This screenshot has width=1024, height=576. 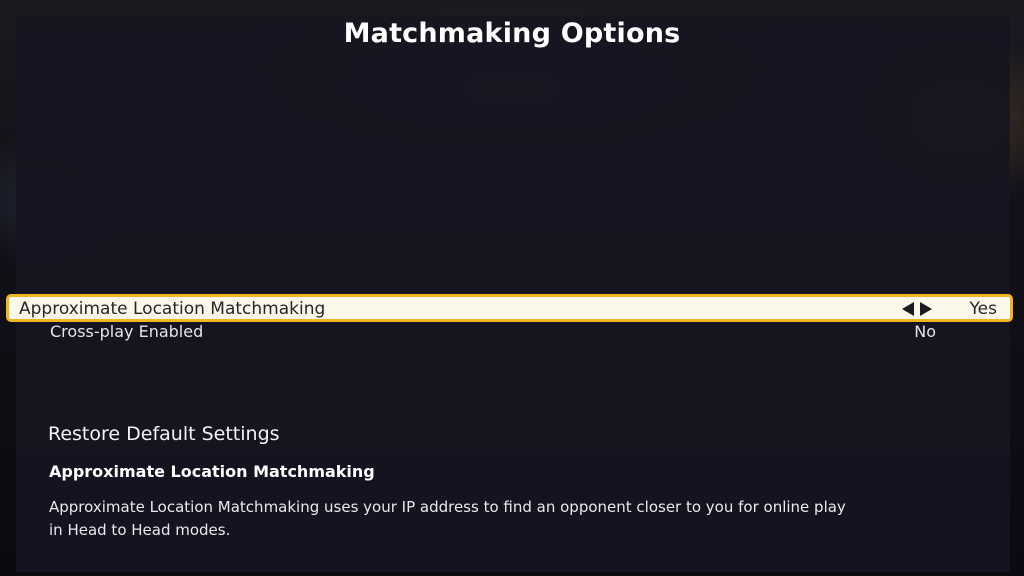 I want to click on triangle-right-icon, so click(x=926, y=309).